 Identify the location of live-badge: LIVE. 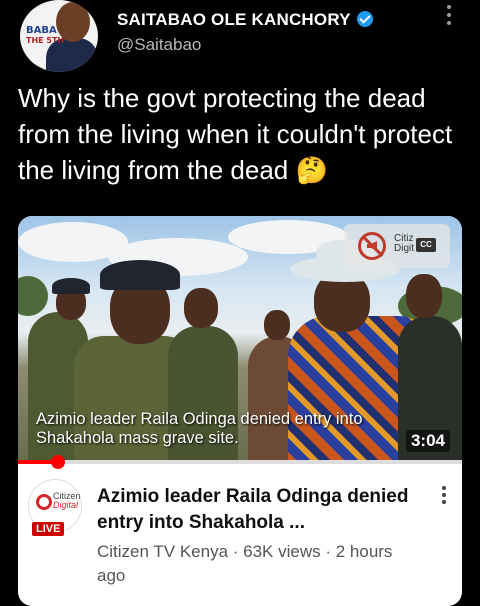
(48, 529).